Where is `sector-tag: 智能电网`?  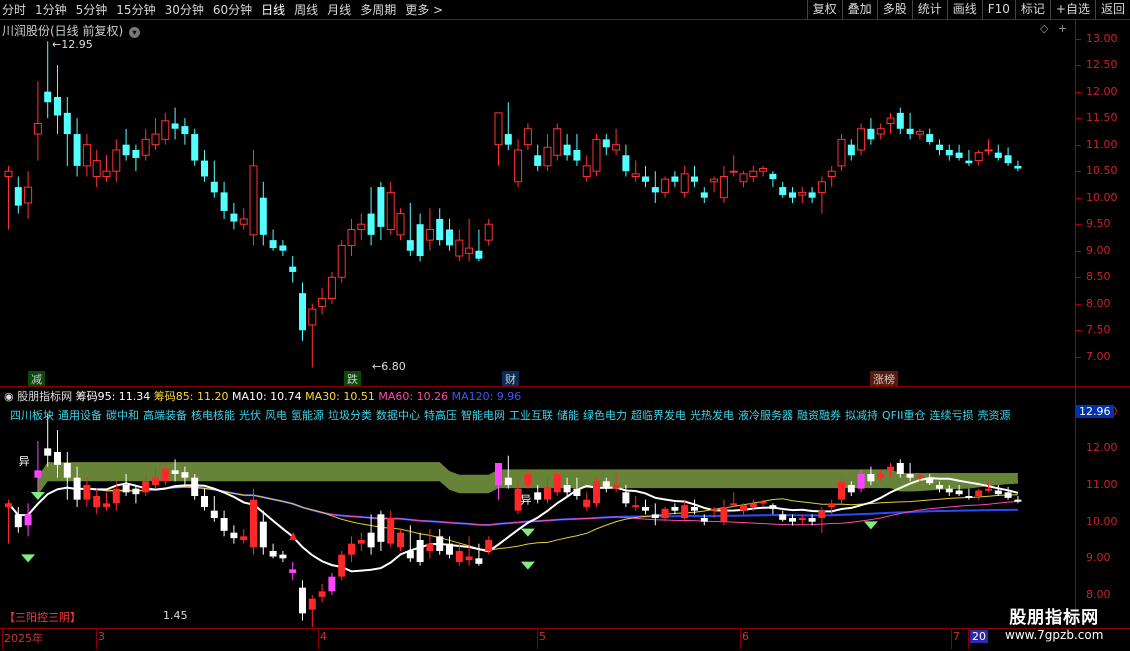 sector-tag: 智能电网 is located at coordinates (483, 415).